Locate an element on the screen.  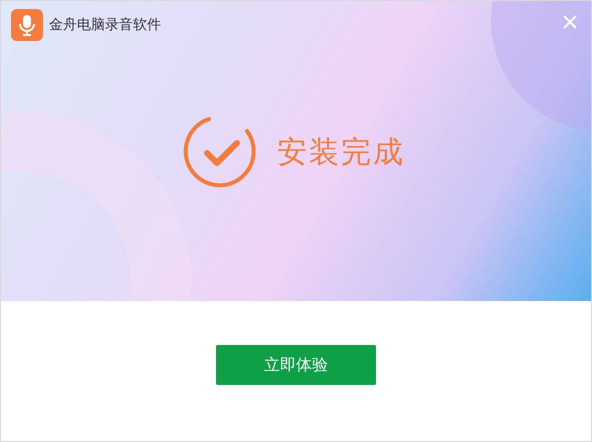
close-icon is located at coordinates (570, 22).